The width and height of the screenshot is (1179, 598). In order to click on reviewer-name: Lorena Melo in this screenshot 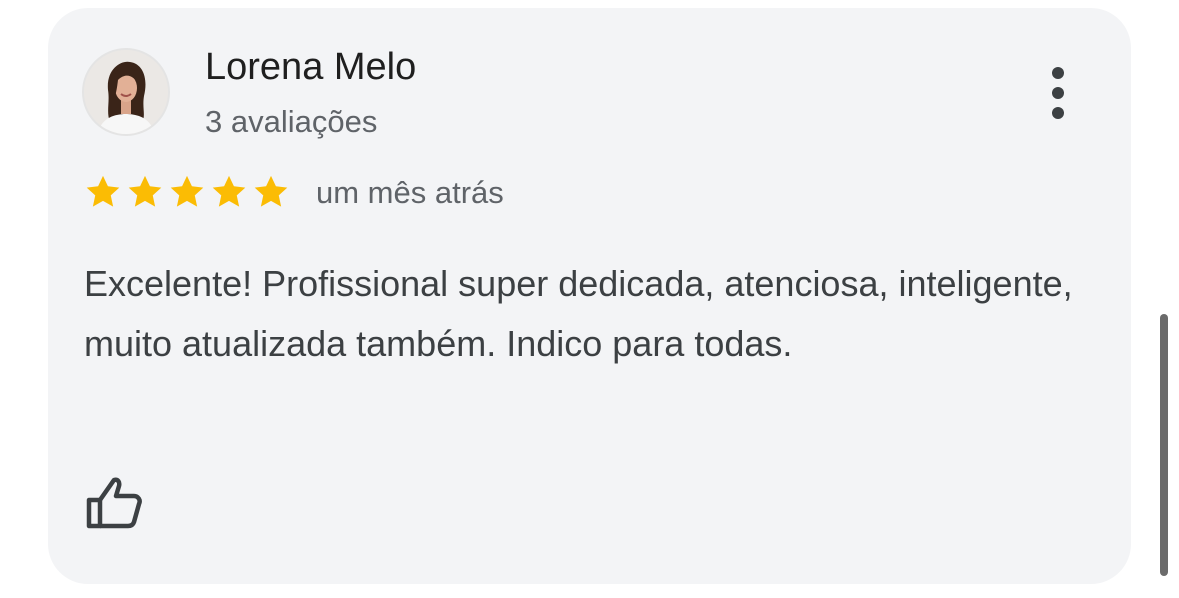, I will do `click(310, 67)`.